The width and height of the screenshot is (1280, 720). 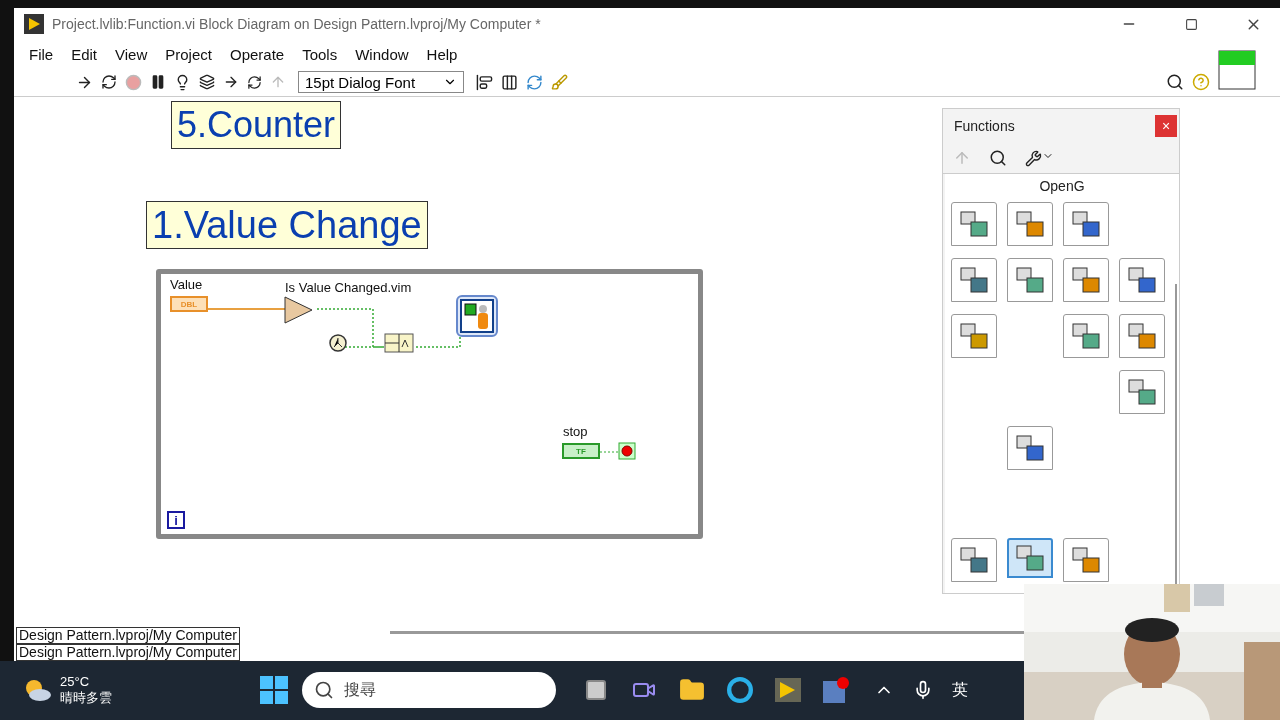 What do you see at coordinates (338, 343) in the screenshot?
I see `timestamp-icon` at bounding box center [338, 343].